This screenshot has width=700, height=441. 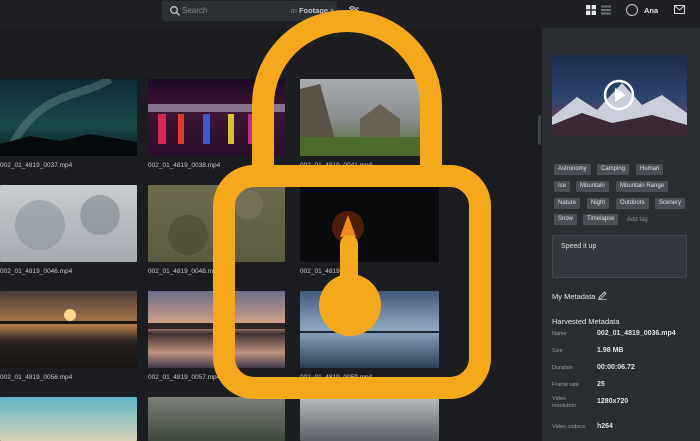 What do you see at coordinates (651, 10) in the screenshot?
I see `user-name: Ana` at bounding box center [651, 10].